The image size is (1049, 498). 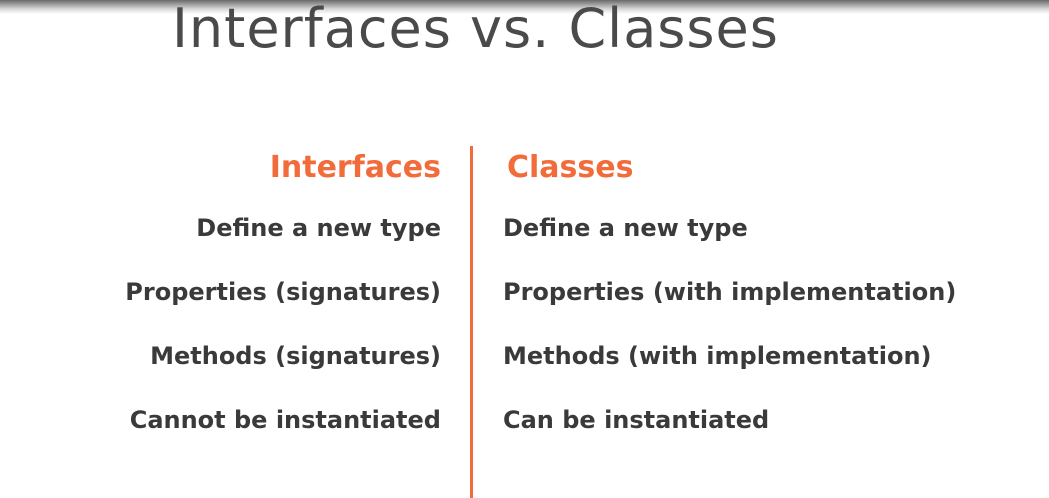 What do you see at coordinates (295, 356) in the screenshot?
I see `interfaces-row: Methods (signatures)` at bounding box center [295, 356].